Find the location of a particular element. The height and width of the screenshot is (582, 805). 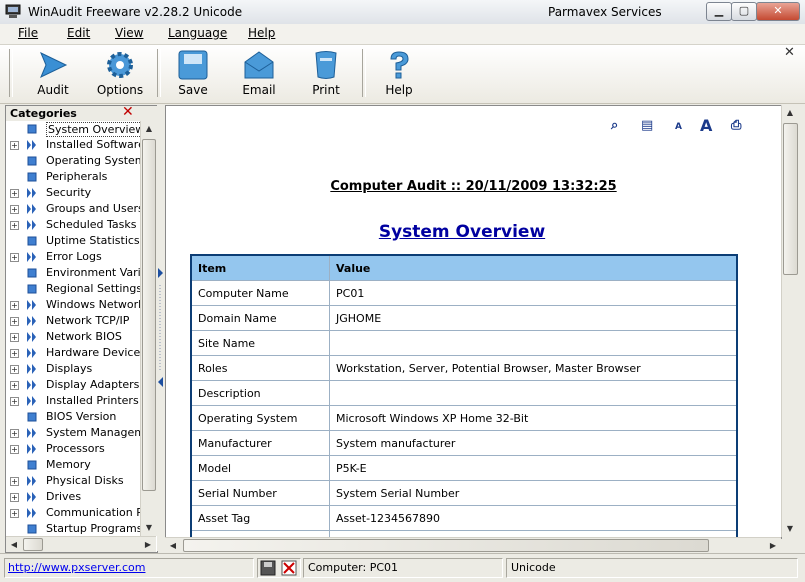

categories-horizontal-scrollbar: ◀ ▶ is located at coordinates (81, 544).